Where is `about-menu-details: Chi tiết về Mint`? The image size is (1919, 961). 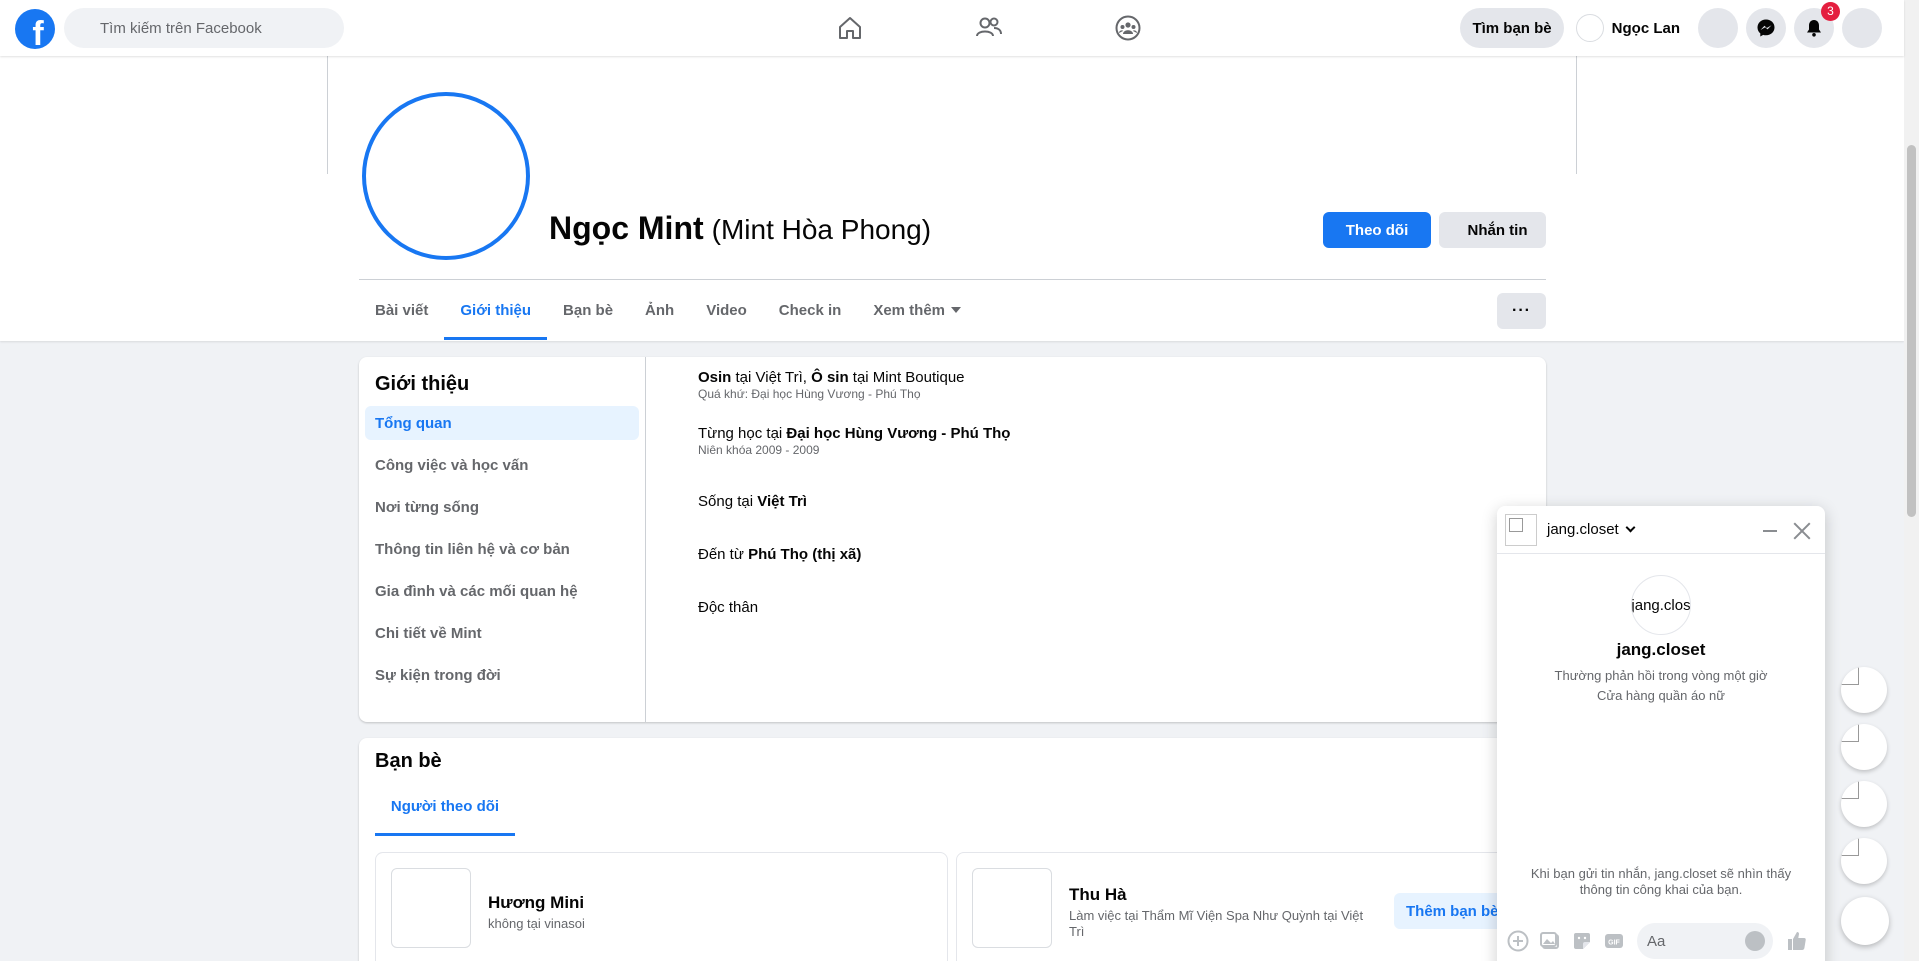
about-menu-details: Chi tiết về Mint is located at coordinates (502, 633).